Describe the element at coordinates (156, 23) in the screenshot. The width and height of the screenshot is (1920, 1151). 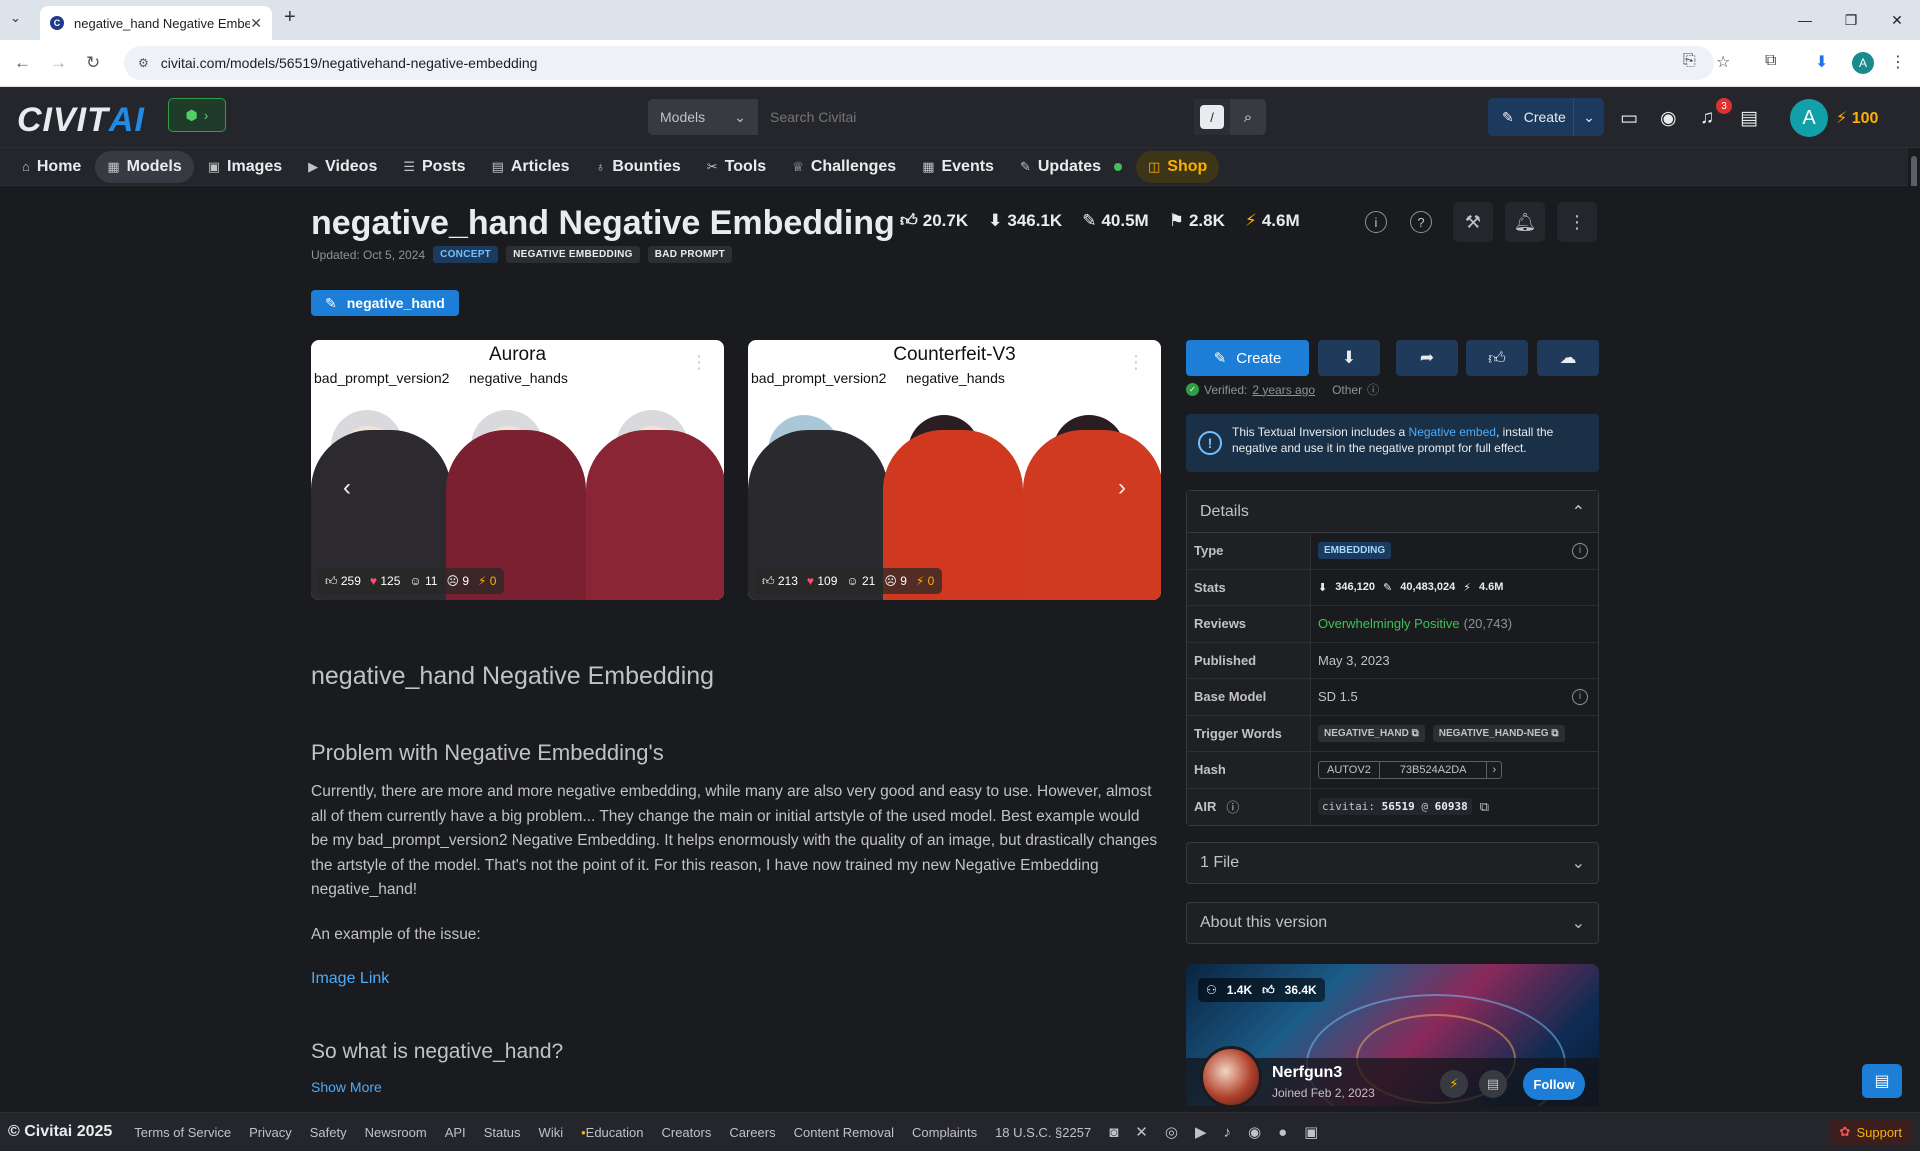
I see `browser-tab: C negative_hand Negative Embec ✕` at that location.